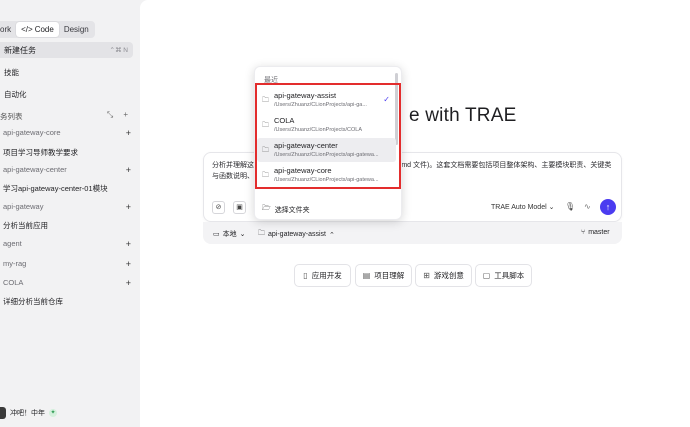  I want to click on env-selector: ▭ 本地 ⌄, so click(229, 234).